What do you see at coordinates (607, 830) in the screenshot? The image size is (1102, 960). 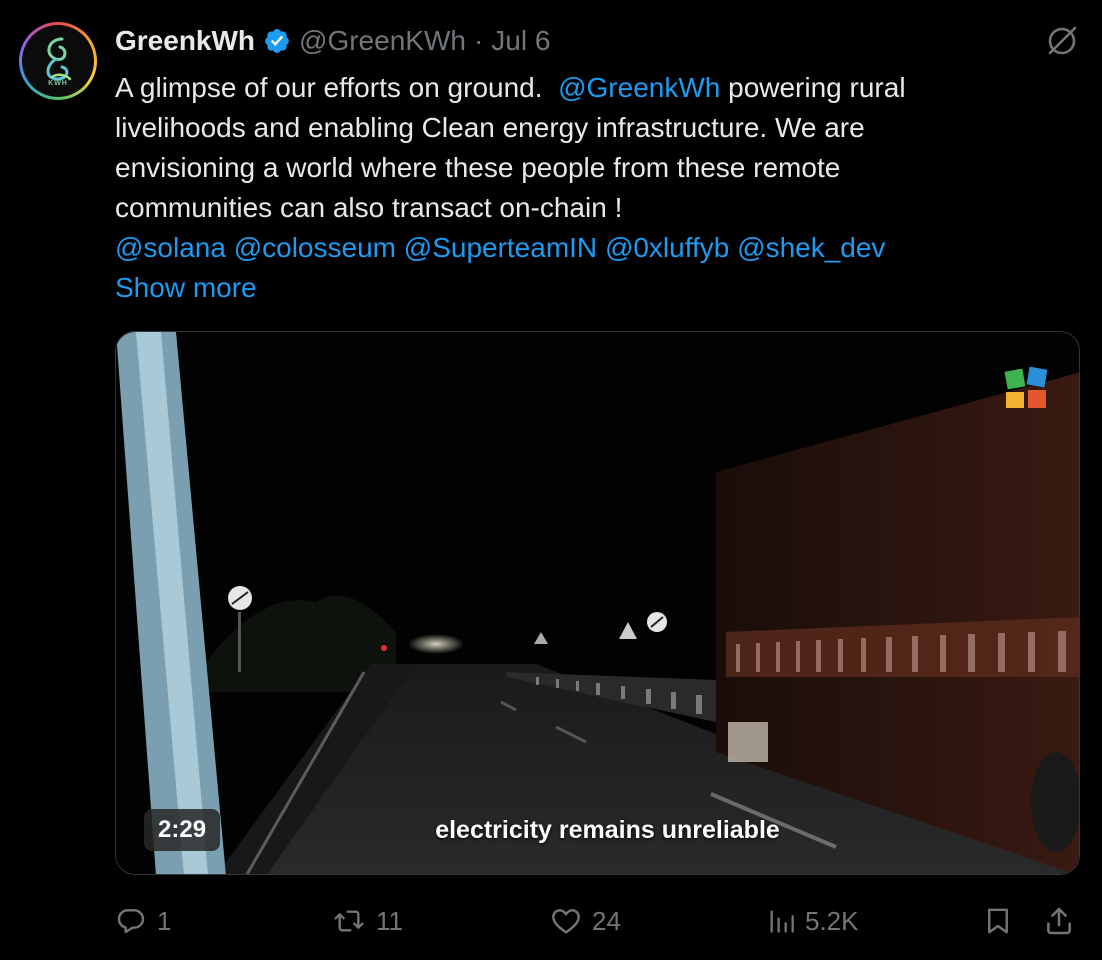 I see `video-subtitle: electricity remains unreliable` at bounding box center [607, 830].